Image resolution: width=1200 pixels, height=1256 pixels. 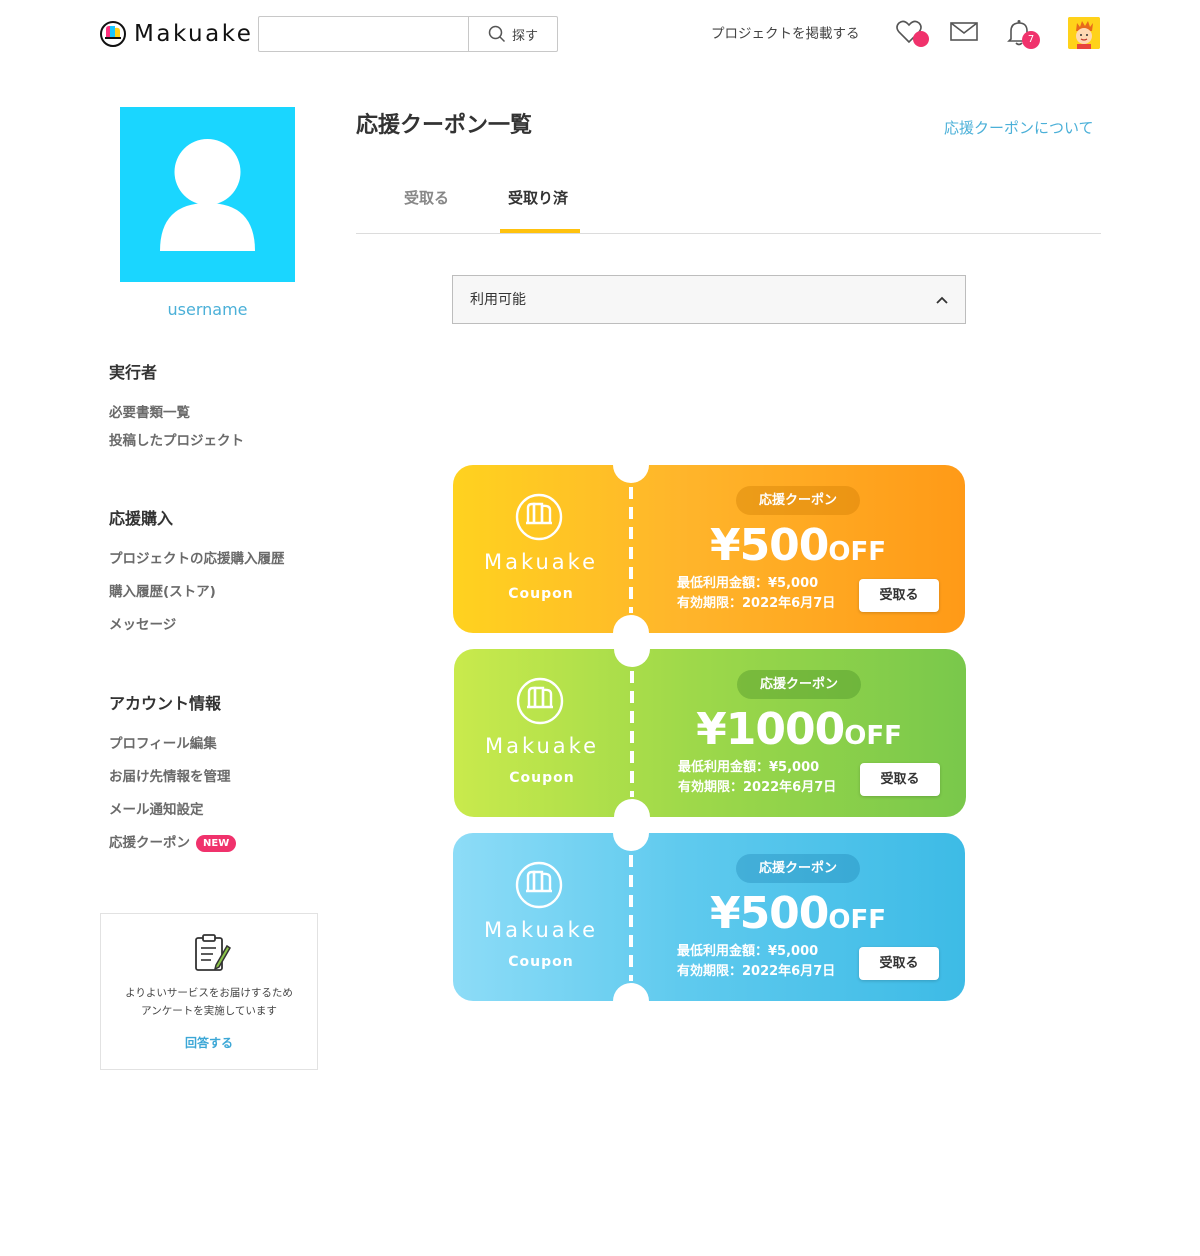 I want to click on coupon-amount-value: ¥1000, so click(x=770, y=729).